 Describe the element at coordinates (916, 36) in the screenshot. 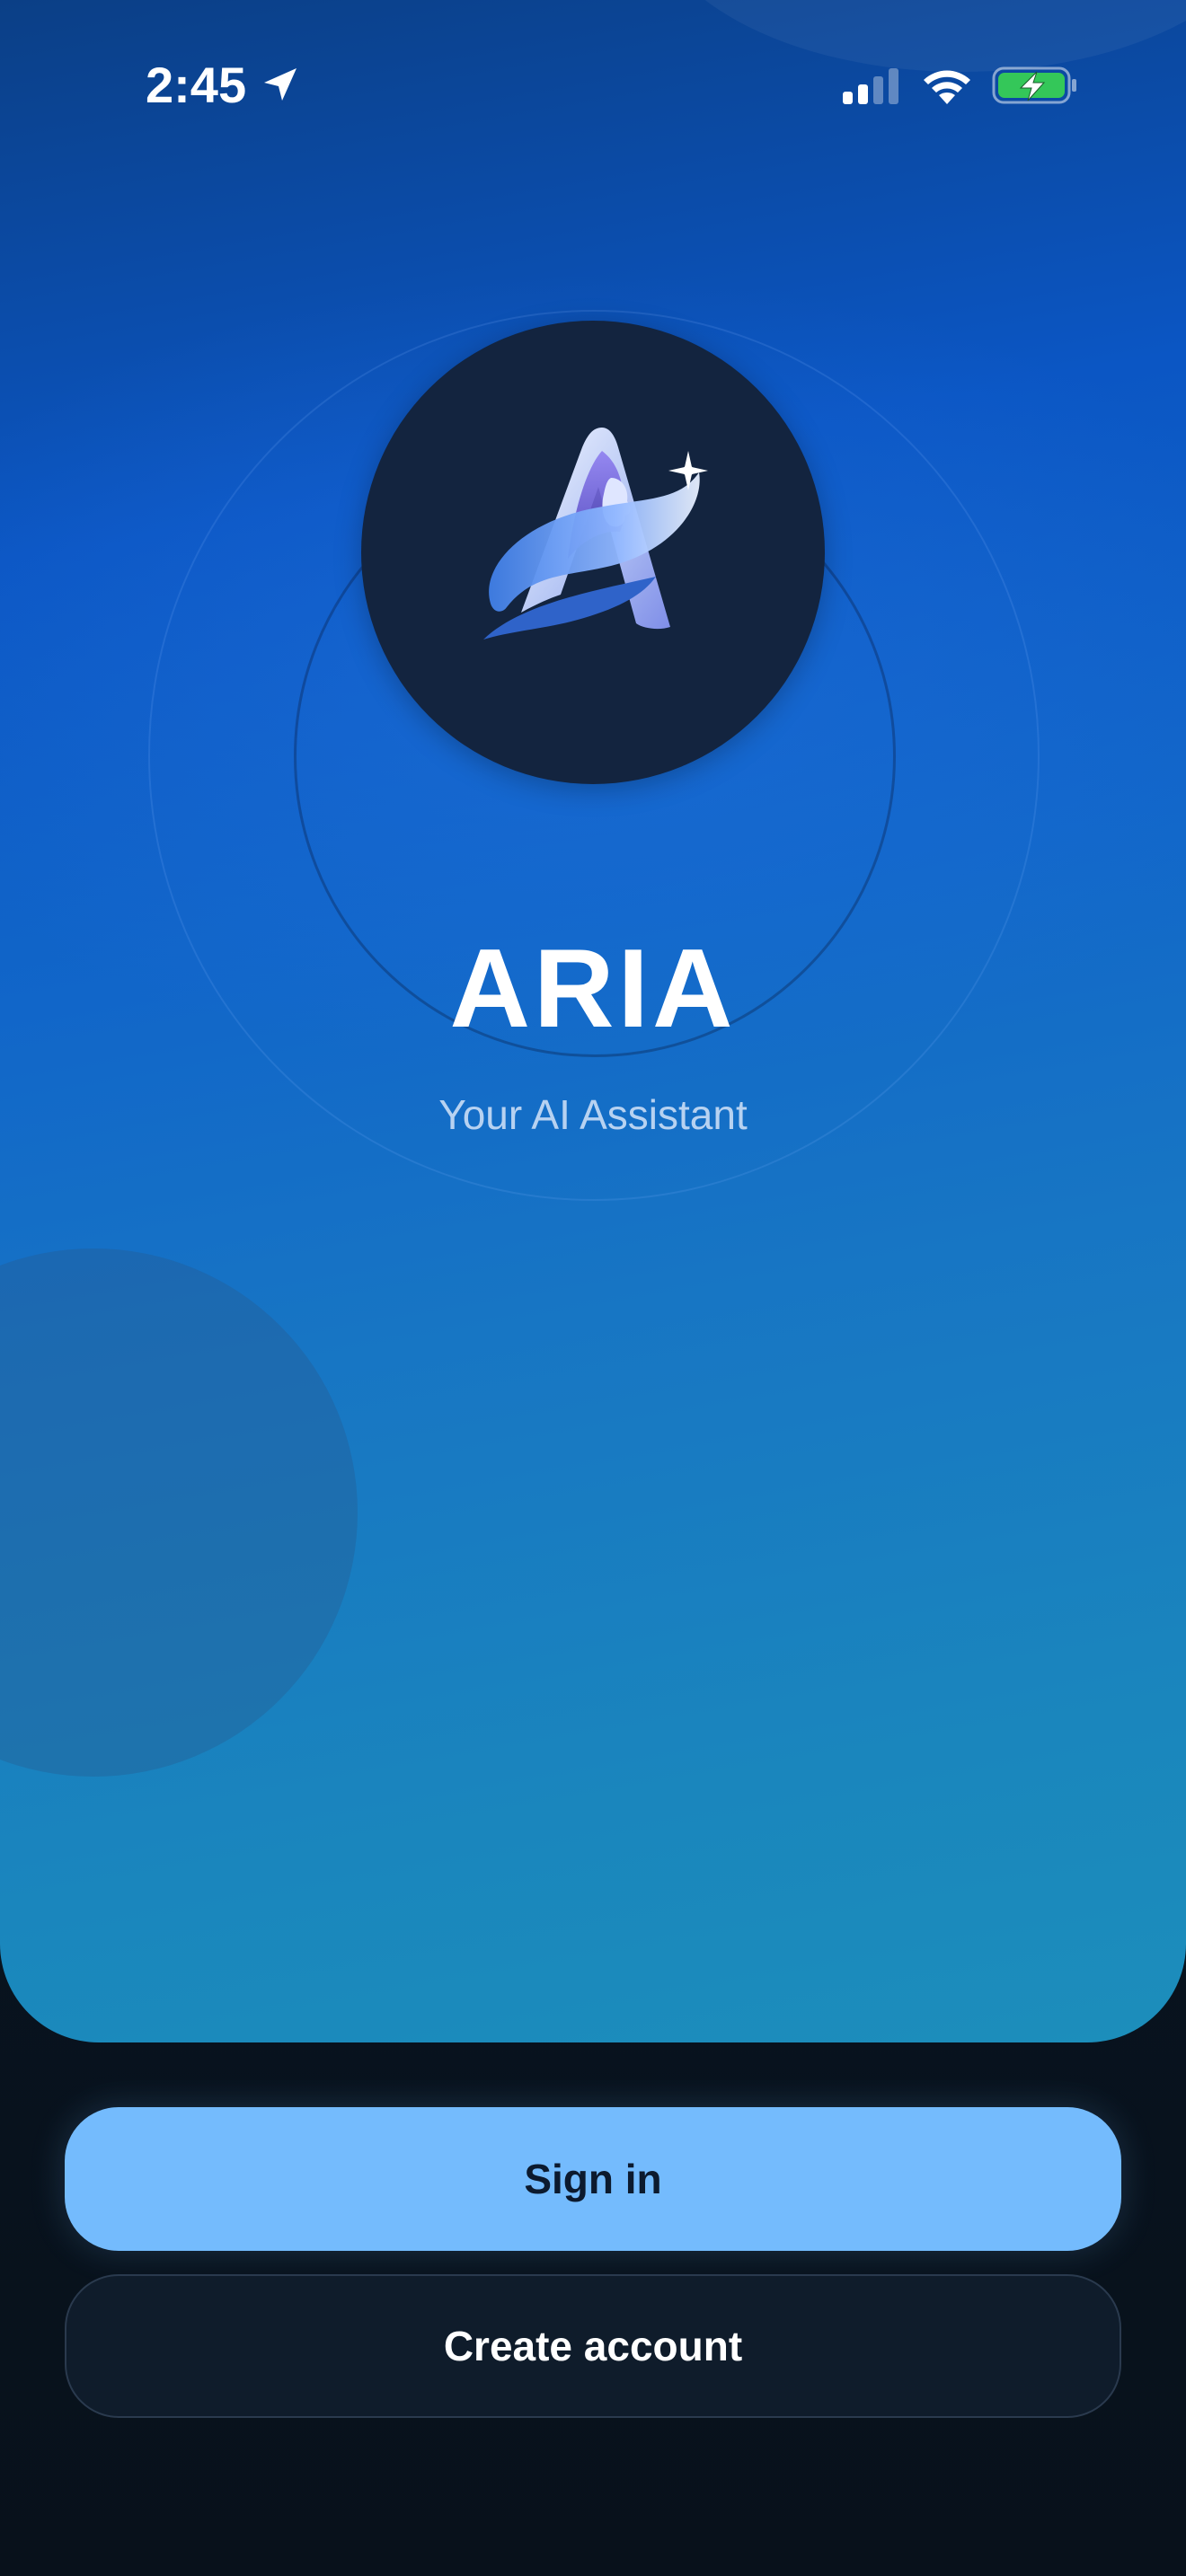

I see `decorative-circle-top` at that location.